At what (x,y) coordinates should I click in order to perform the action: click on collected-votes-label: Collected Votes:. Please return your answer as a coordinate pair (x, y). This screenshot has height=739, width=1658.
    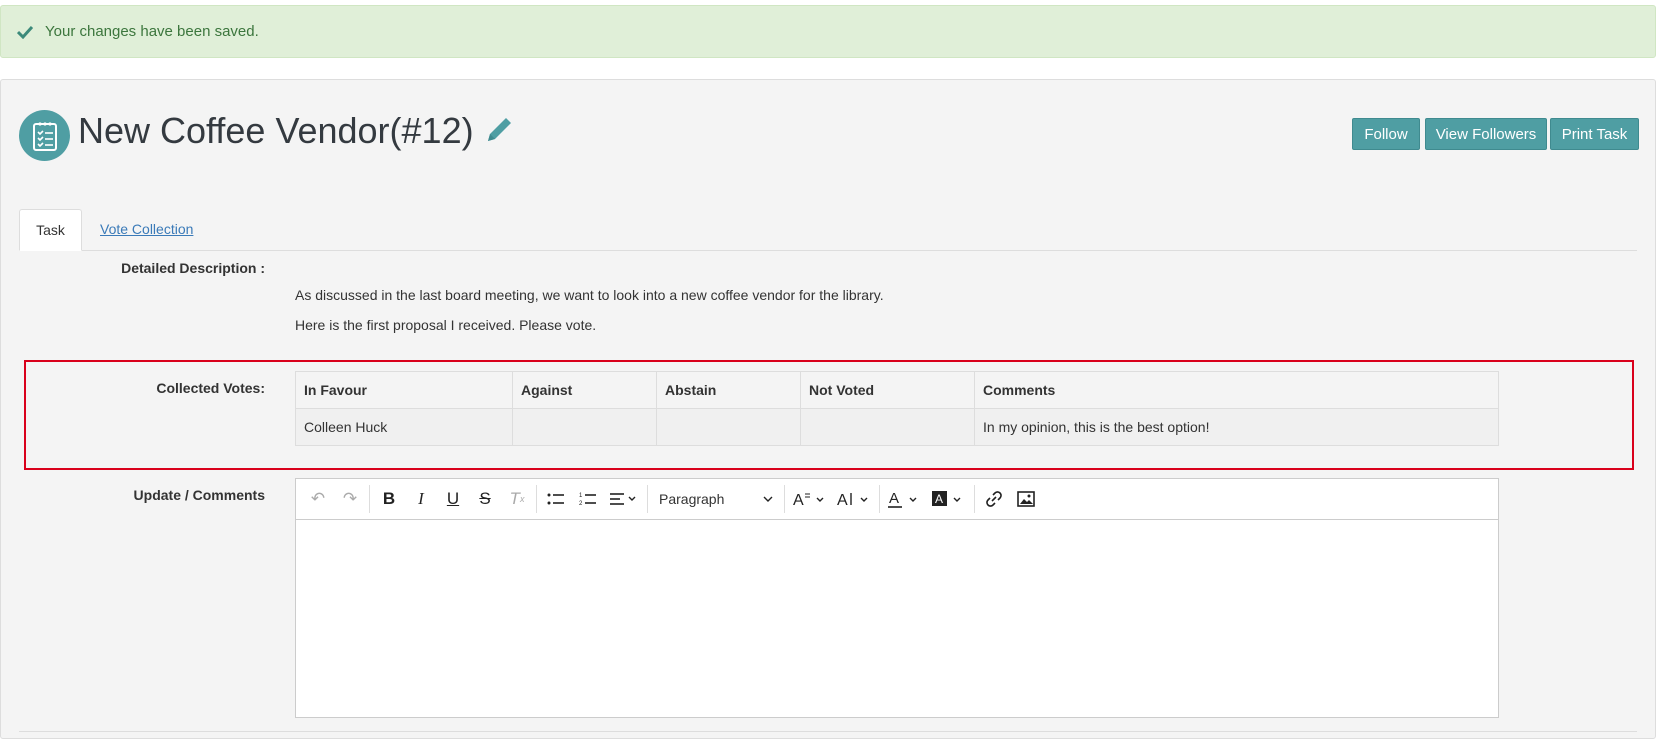
    Looking at the image, I should click on (210, 388).